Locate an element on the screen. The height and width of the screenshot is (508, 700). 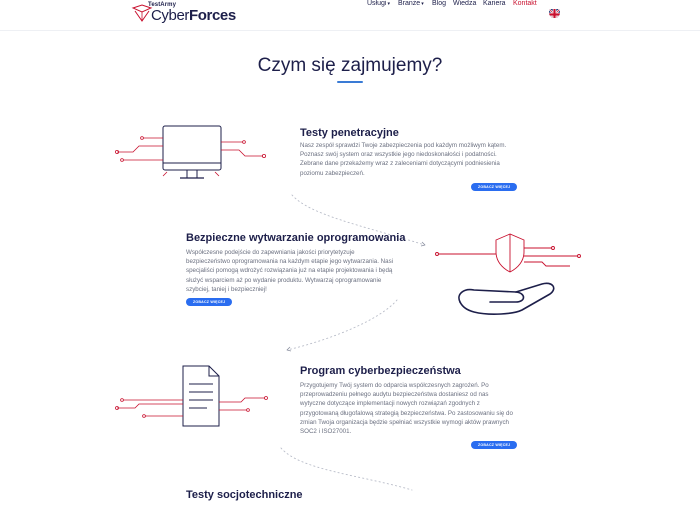
logo: TestArmy CyberForces is located at coordinates (183, 15).